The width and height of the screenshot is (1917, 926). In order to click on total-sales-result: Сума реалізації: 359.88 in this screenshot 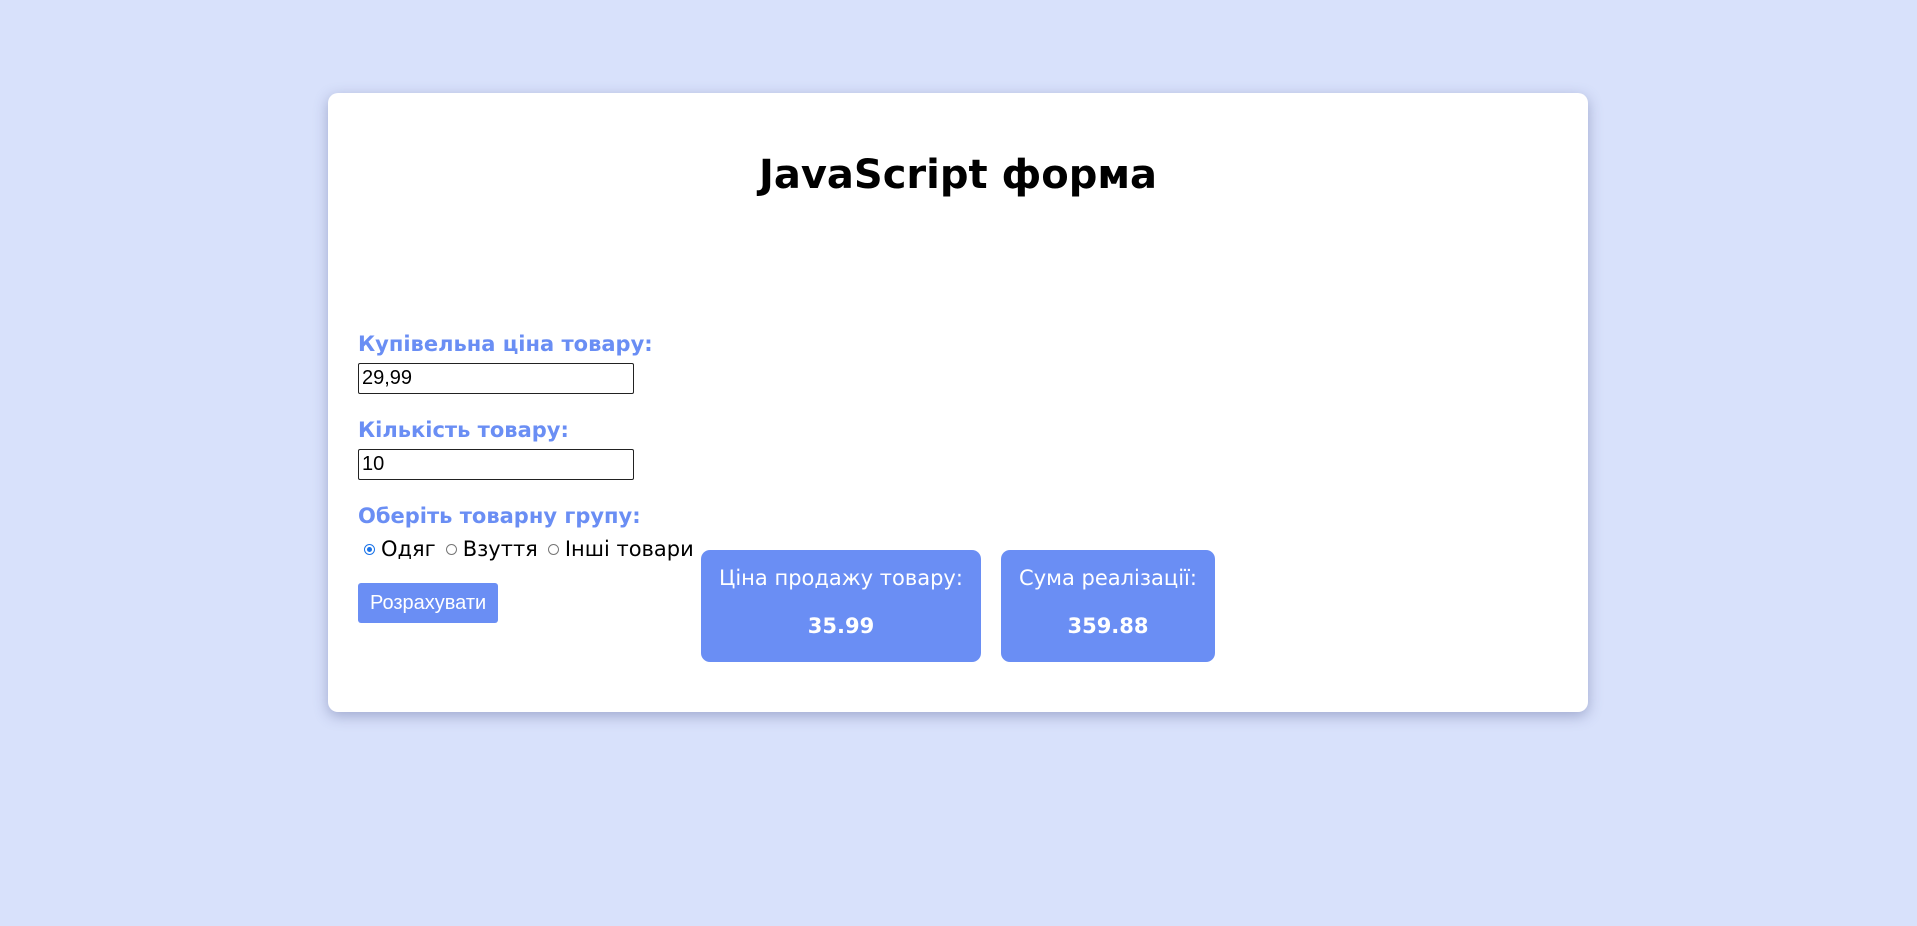, I will do `click(1108, 606)`.